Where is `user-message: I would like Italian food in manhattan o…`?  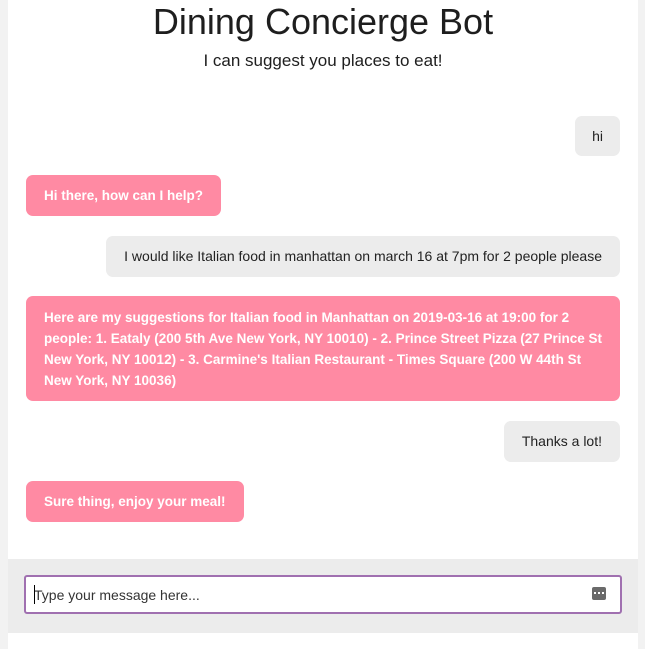
user-message: I would like Italian food in manhattan o… is located at coordinates (363, 256).